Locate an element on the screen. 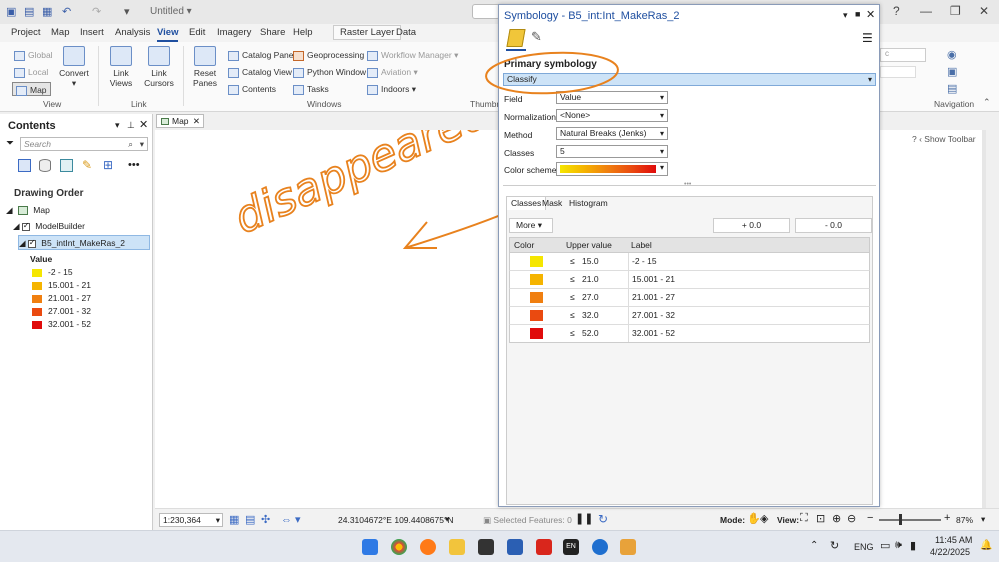 The height and width of the screenshot is (562, 999). catalog-pane-button: Catalog Pane is located at coordinates (261, 55).